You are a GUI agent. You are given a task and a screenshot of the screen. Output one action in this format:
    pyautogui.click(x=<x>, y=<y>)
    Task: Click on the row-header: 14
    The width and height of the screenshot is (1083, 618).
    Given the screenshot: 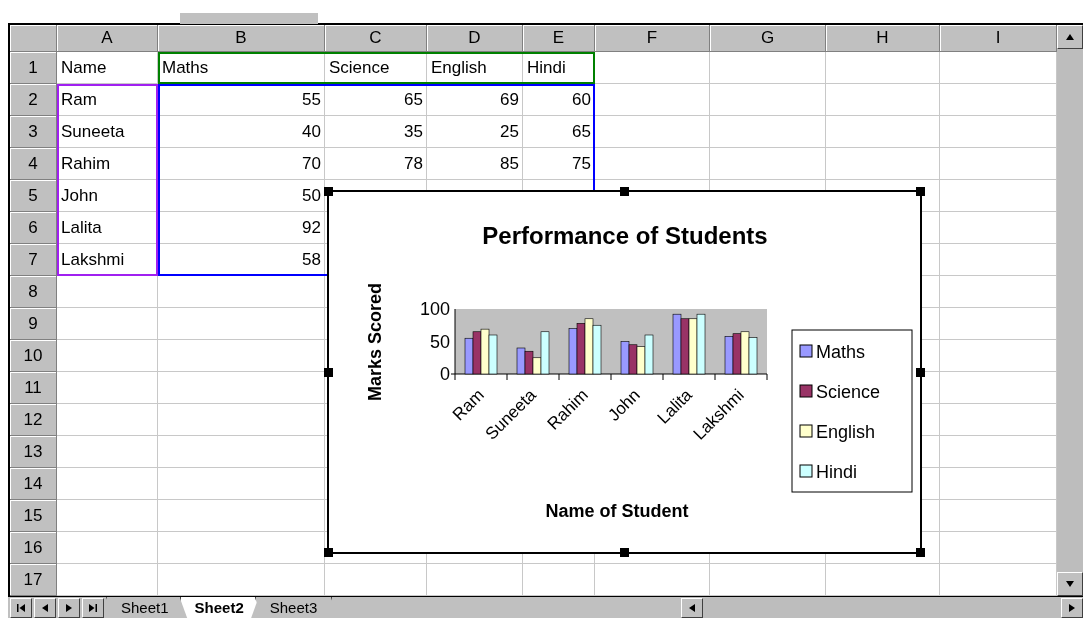 What is the action you would take?
    pyautogui.click(x=33, y=484)
    